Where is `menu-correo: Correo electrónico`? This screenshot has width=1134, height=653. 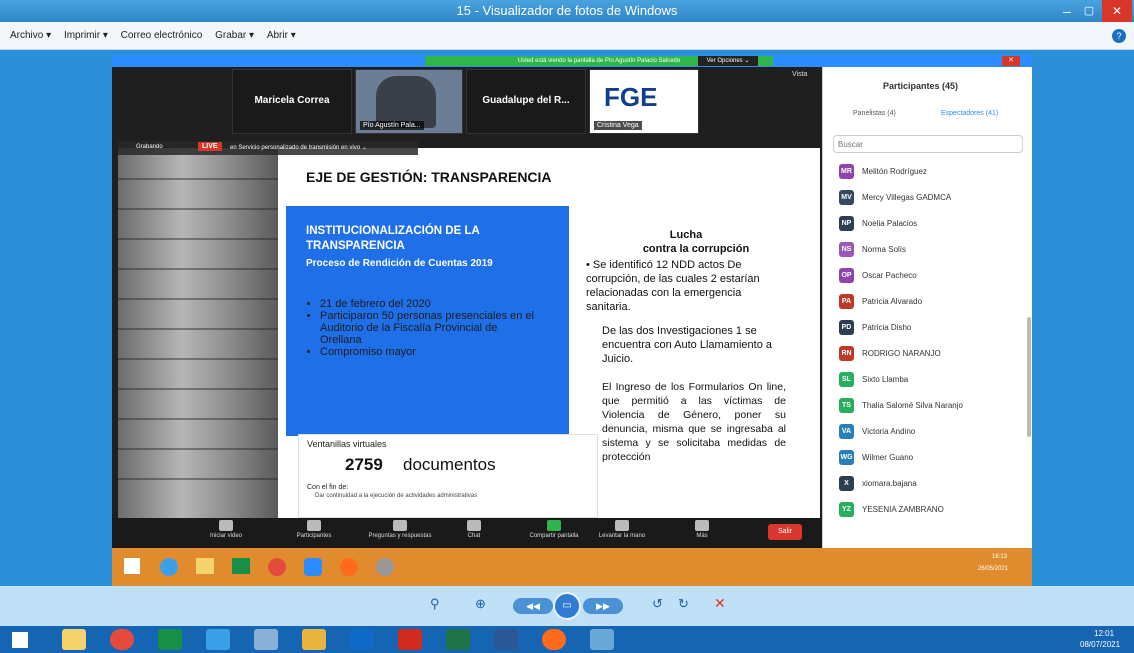
menu-correo: Correo electrónico is located at coordinates (162, 36).